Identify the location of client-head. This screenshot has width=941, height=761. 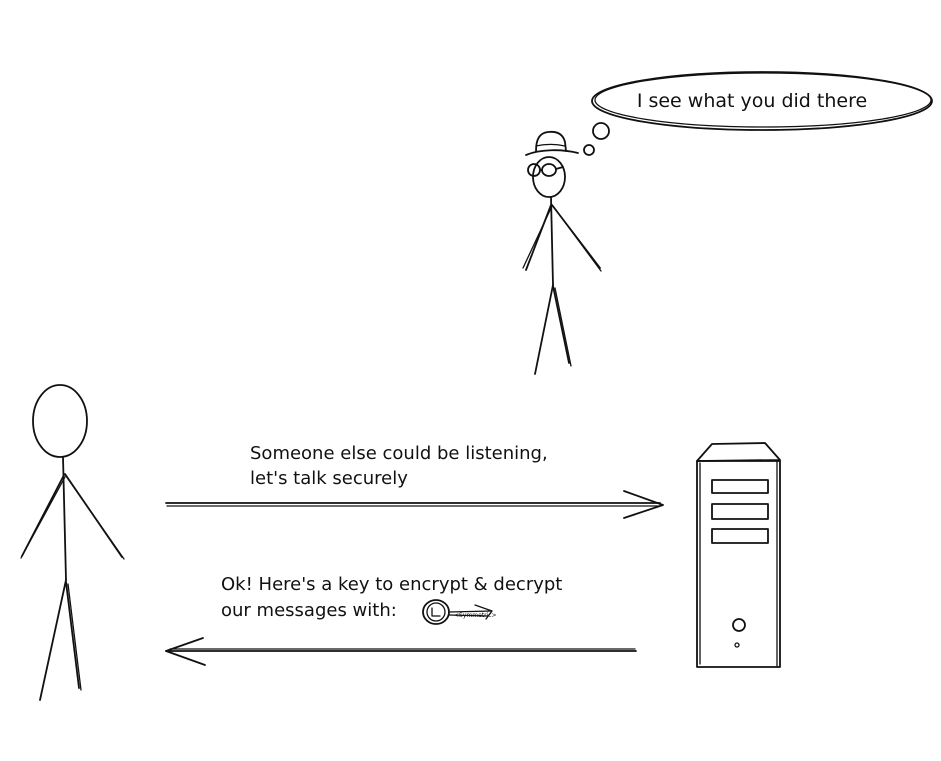
(60, 421).